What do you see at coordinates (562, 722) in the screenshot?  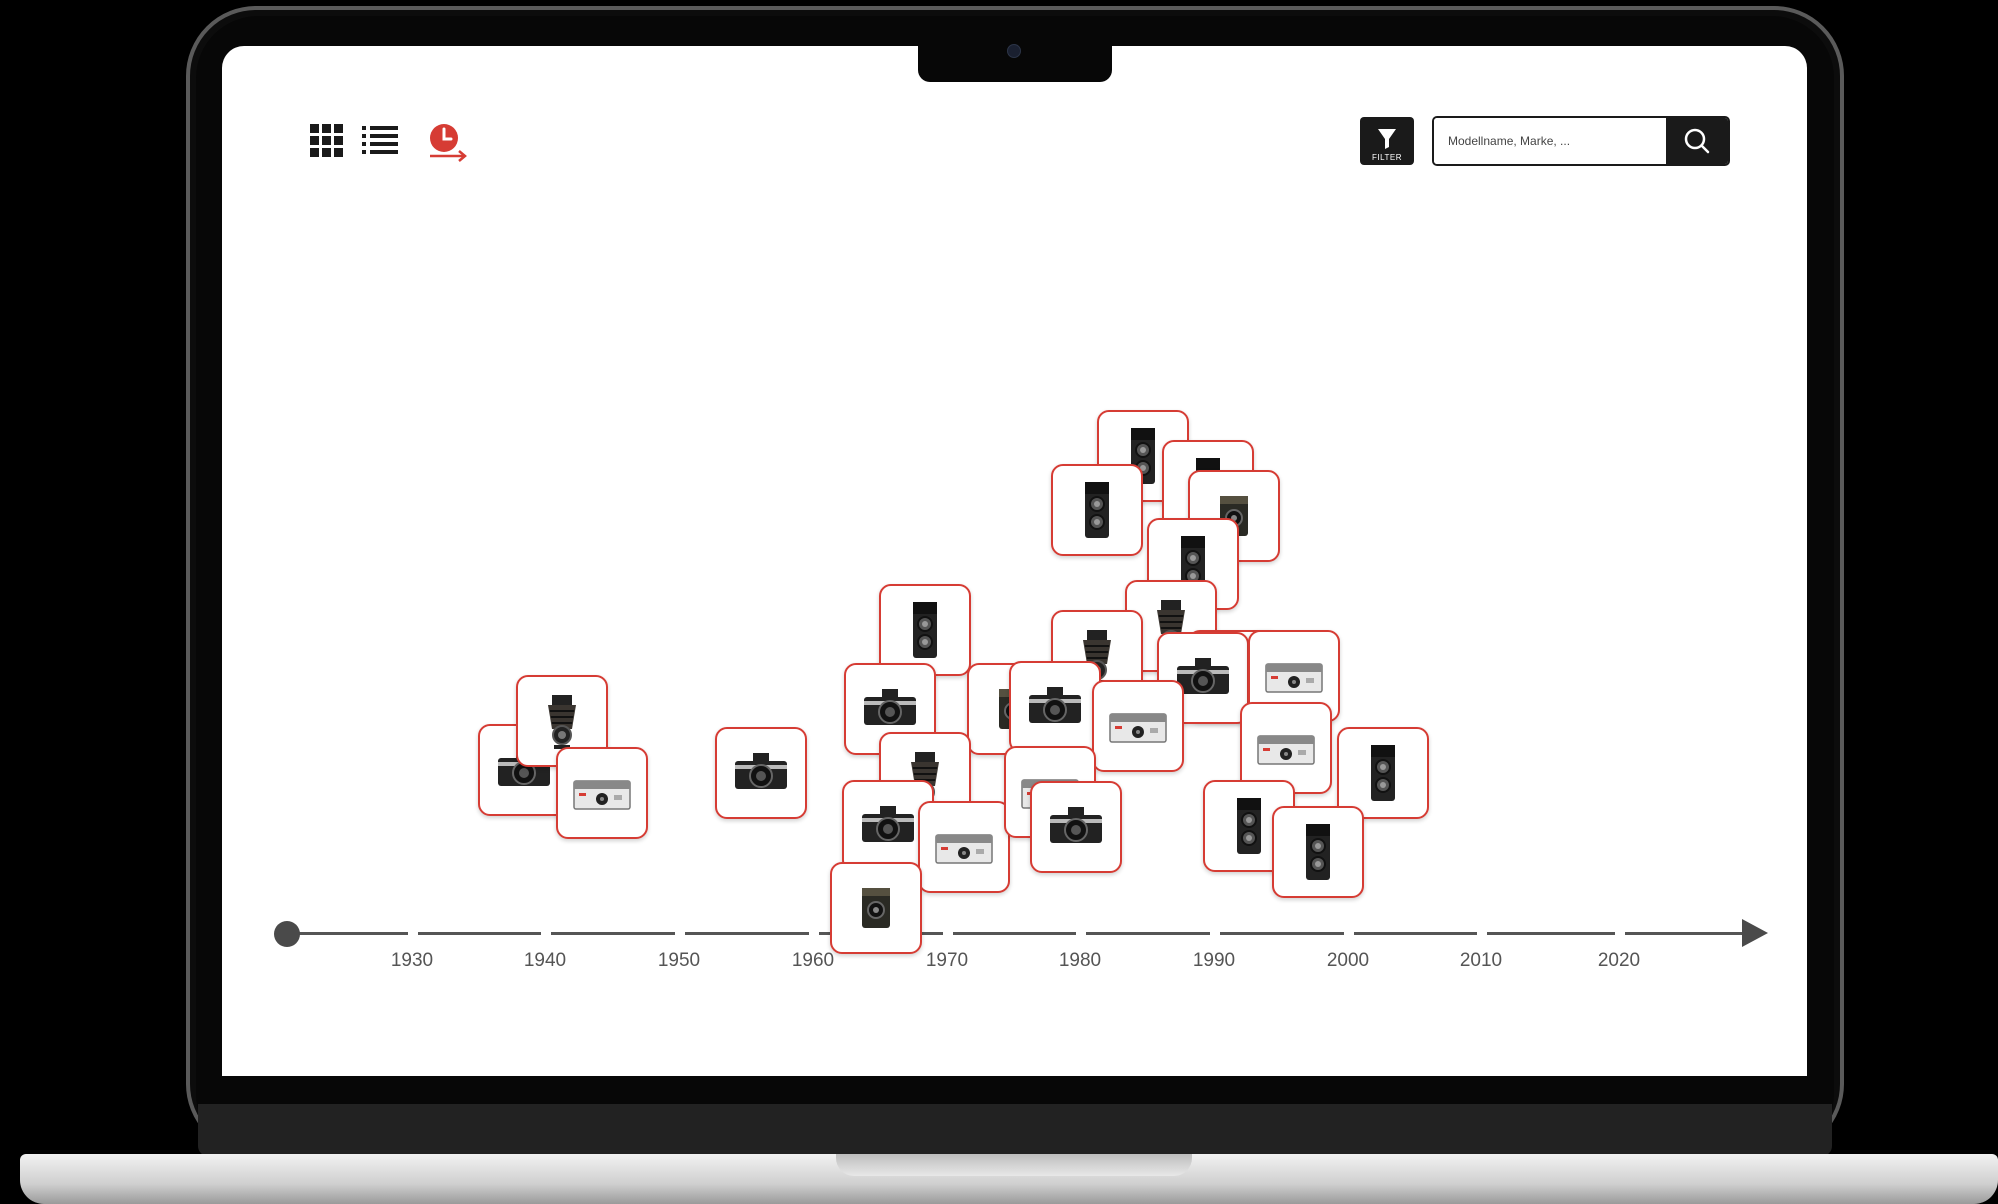 I see `bellows-camera-icon` at bounding box center [562, 722].